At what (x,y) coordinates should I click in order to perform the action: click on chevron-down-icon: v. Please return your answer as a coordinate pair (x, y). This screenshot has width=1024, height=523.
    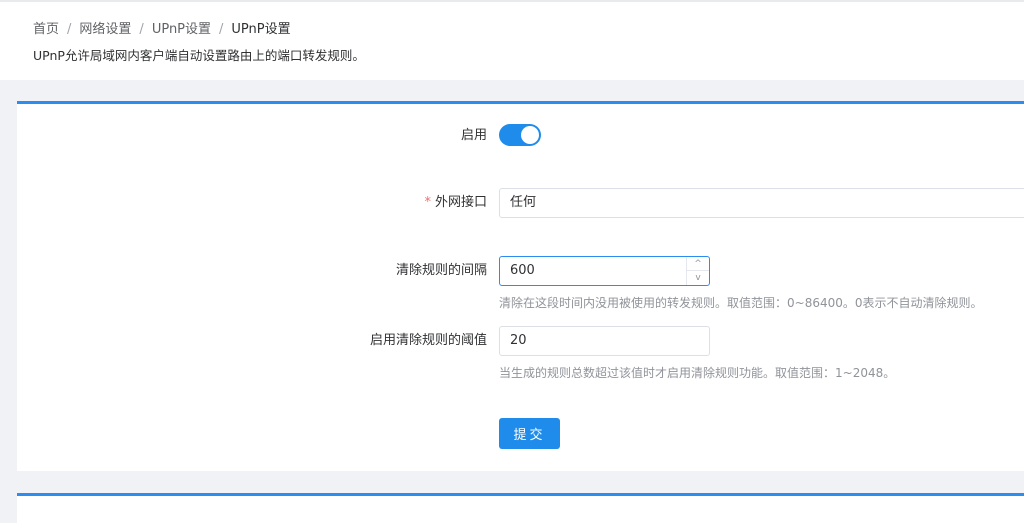
    Looking at the image, I should click on (698, 278).